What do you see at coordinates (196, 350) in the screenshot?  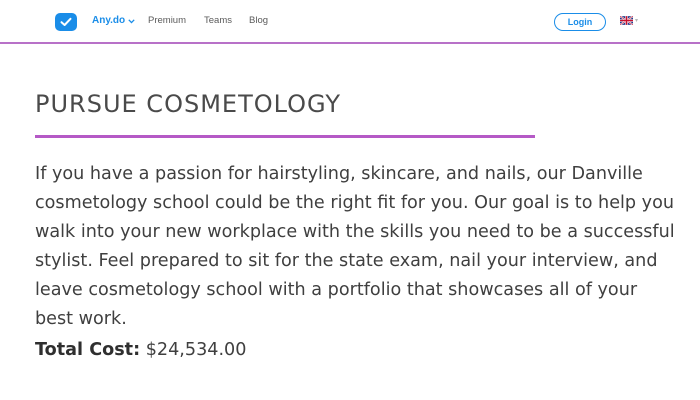 I see `total-cost-value: $24,534.00` at bounding box center [196, 350].